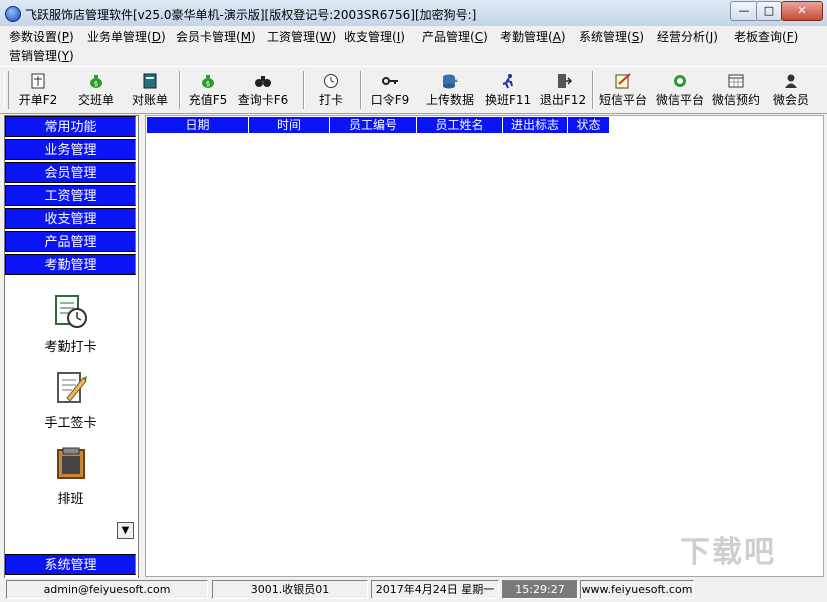 Image resolution: width=827 pixels, height=602 pixels. Describe the element at coordinates (683, 37) in the screenshot. I see `menu-label: 经营分析(` at that location.